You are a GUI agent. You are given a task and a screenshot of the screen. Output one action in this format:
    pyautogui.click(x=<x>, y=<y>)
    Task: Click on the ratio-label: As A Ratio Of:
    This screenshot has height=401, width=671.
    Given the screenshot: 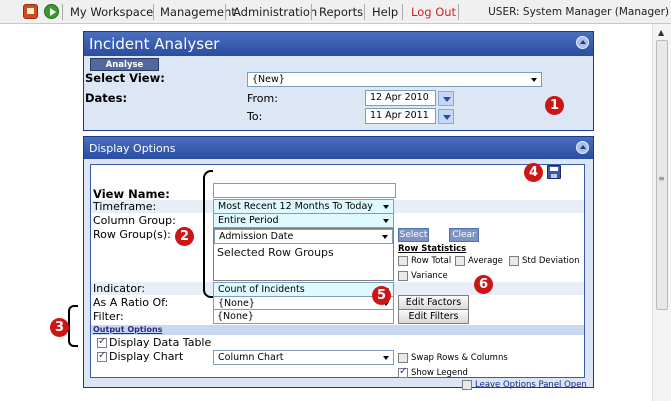 What is the action you would take?
    pyautogui.click(x=131, y=302)
    